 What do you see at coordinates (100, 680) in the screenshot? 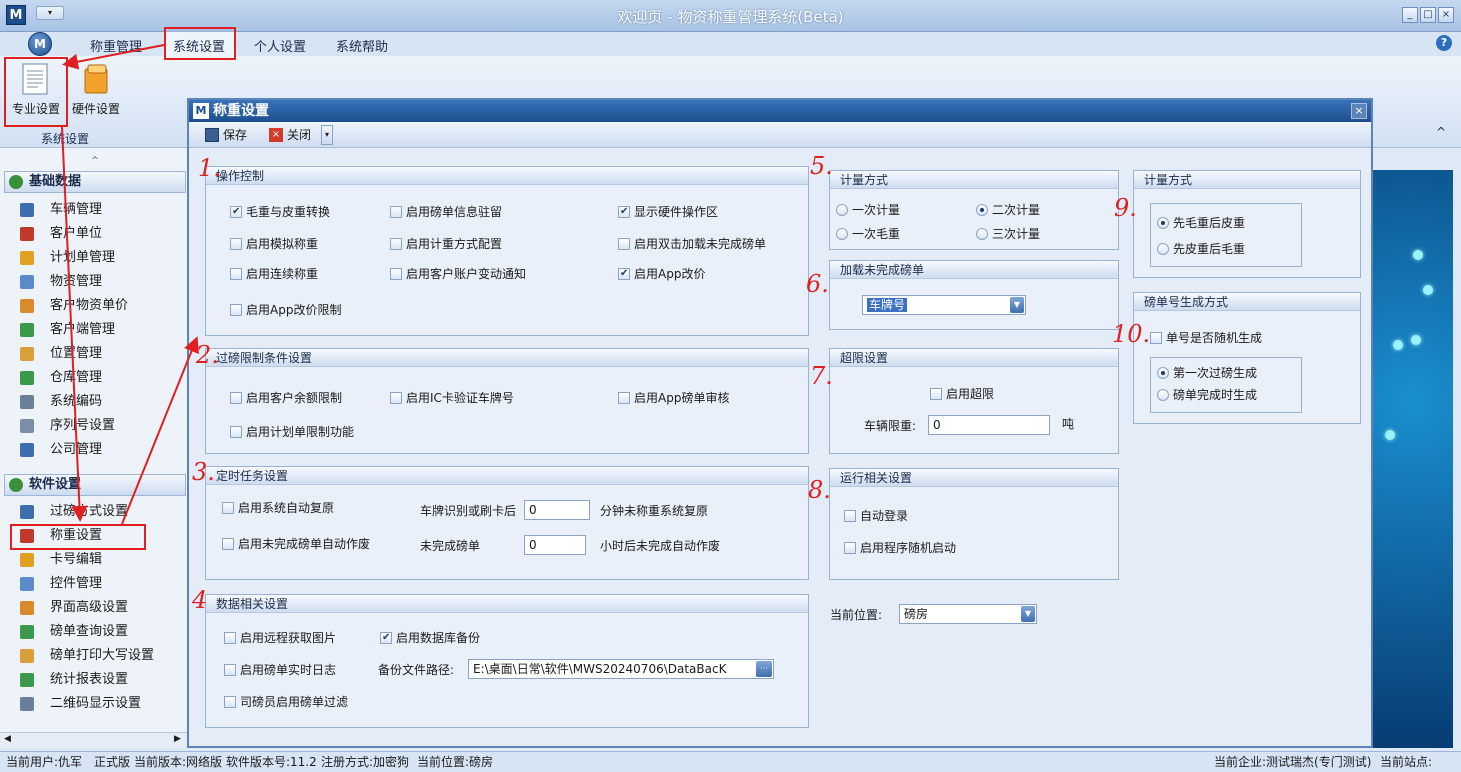
I see `sidebar-item: 统计报表设置` at bounding box center [100, 680].